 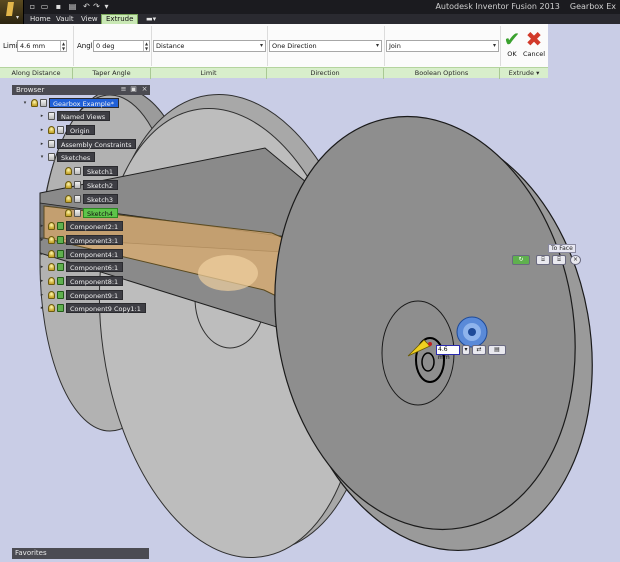 I want to click on taper-angle-value: 0 deg, so click(x=105, y=46).